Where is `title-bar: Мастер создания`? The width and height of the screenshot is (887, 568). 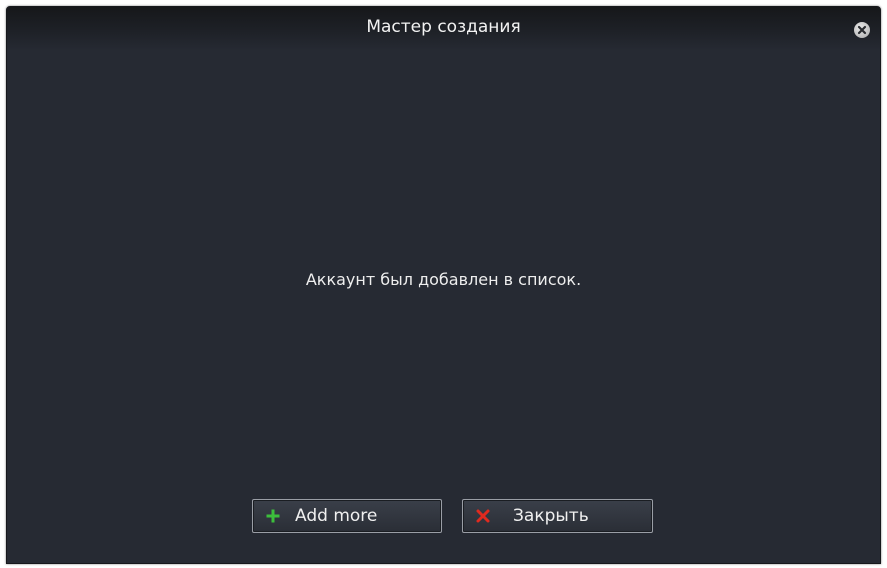 title-bar: Мастер создания is located at coordinates (443, 29).